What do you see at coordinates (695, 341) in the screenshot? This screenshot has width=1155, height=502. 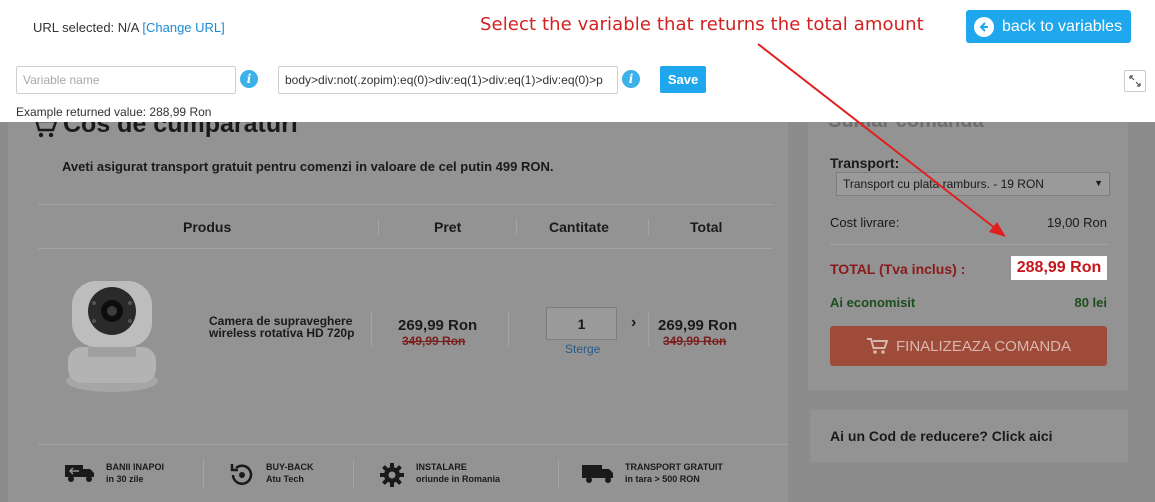 I see `line-old-total: 349,99 Ron` at bounding box center [695, 341].